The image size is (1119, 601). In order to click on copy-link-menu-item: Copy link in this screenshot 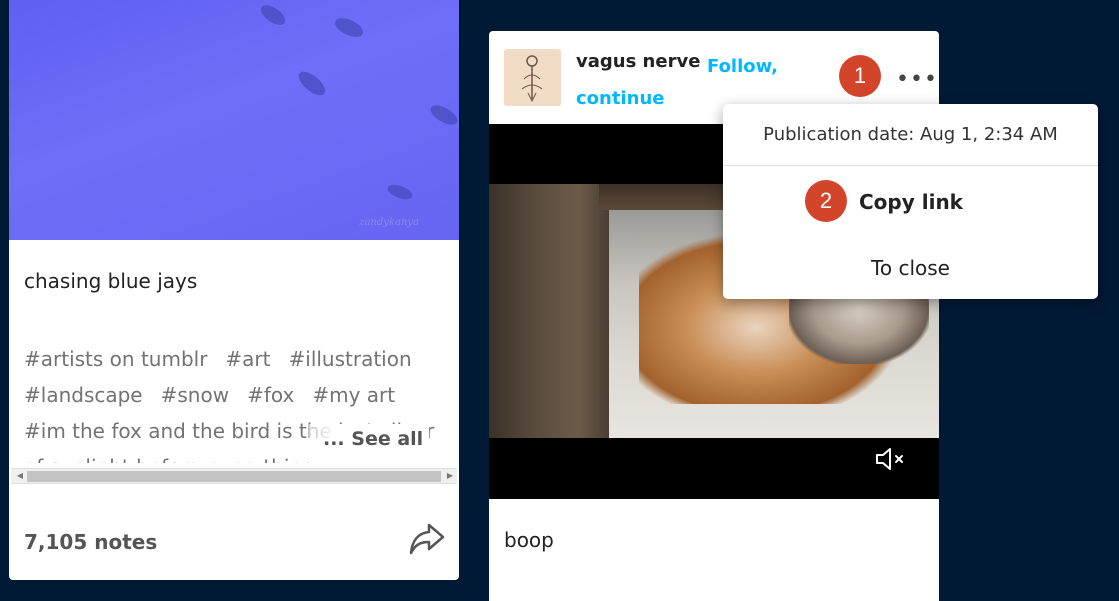, I will do `click(911, 202)`.